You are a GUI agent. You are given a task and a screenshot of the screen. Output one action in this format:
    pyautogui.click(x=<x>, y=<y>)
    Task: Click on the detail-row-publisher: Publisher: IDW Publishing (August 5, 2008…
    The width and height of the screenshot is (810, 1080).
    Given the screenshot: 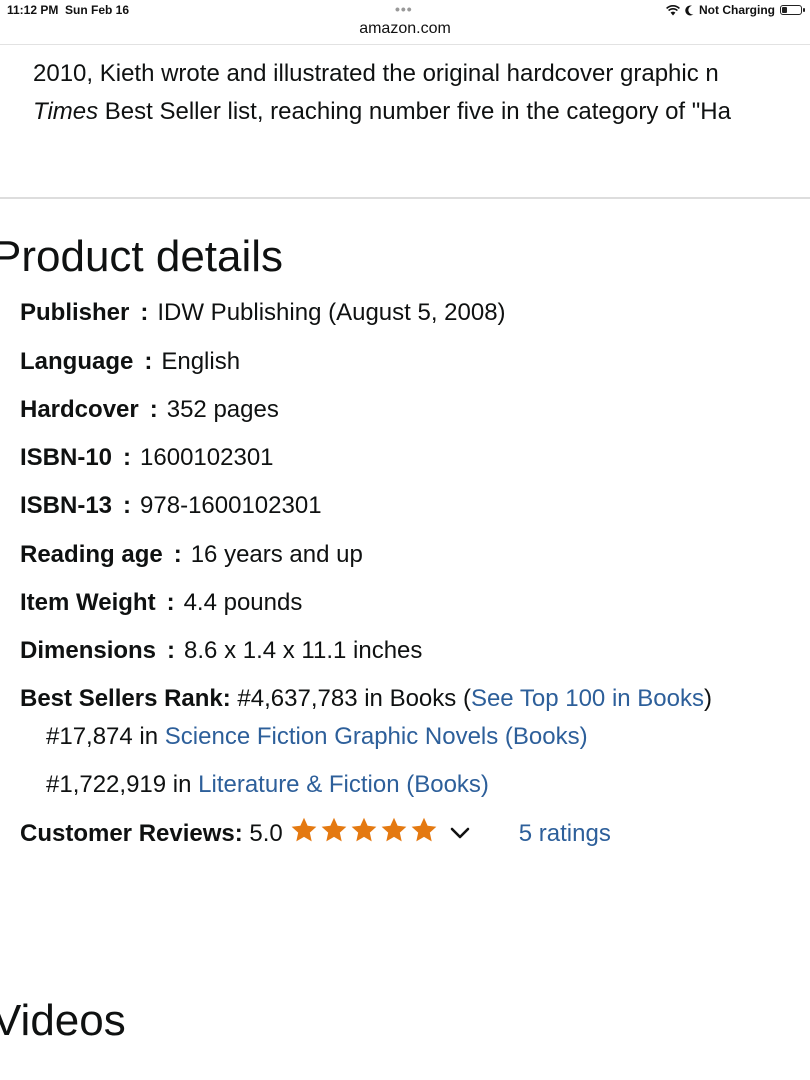 What is the action you would take?
    pyautogui.click(x=263, y=312)
    